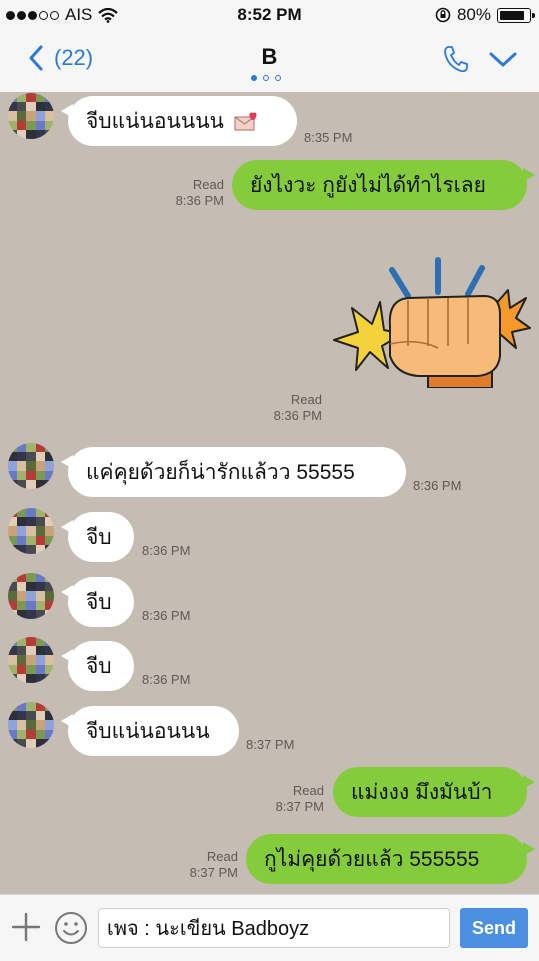 Image resolution: width=539 pixels, height=961 pixels. What do you see at coordinates (328, 137) in the screenshot?
I see `message-time: 8:35 PM` at bounding box center [328, 137].